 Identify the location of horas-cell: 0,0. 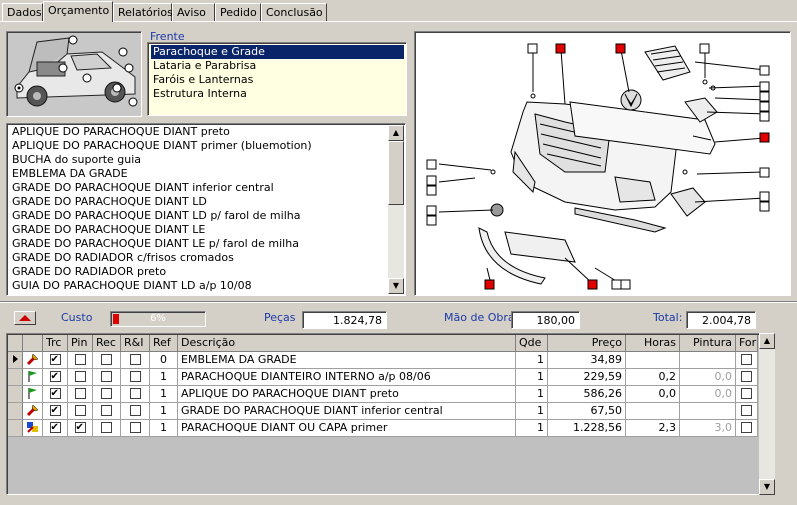
(653, 394).